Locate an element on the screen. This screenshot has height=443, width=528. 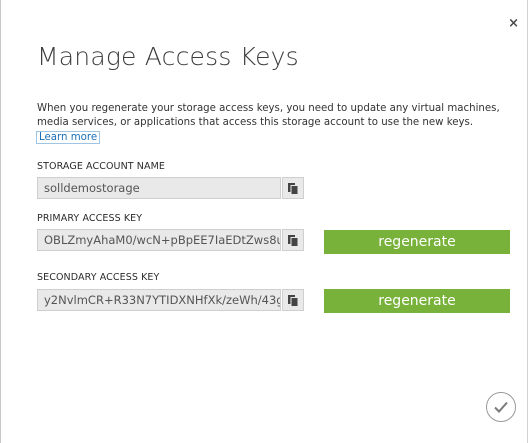
primary-access-key-label: PRIMARY ACCESS KEY is located at coordinates (90, 218).